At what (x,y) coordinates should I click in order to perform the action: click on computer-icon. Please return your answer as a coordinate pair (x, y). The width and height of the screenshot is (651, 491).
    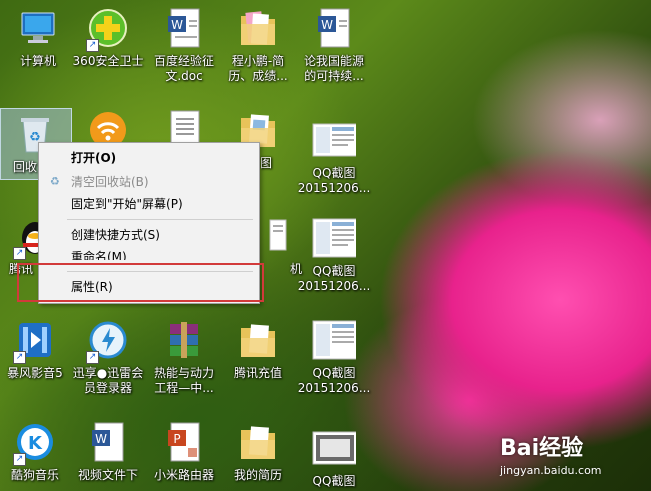
    Looking at the image, I should click on (38, 28).